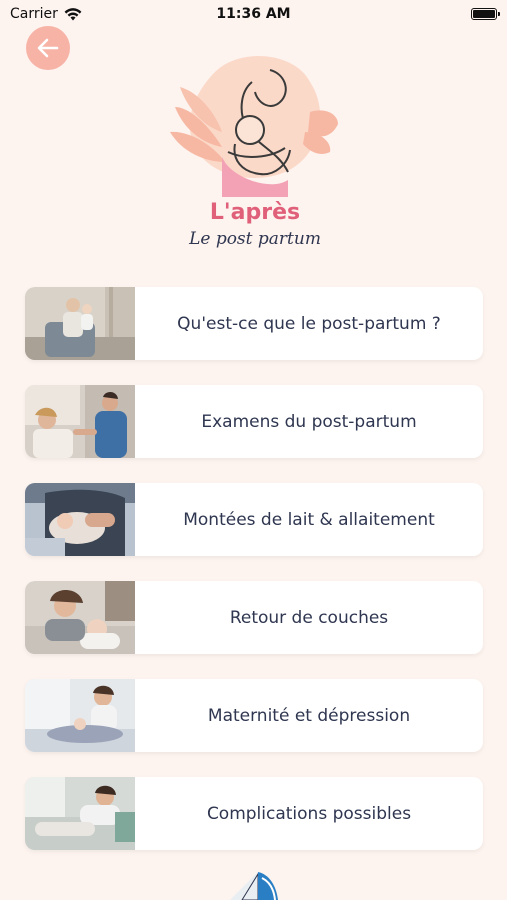 The image size is (507, 900). Describe the element at coordinates (80, 715) in the screenshot. I see `mother-sitting-image` at that location.